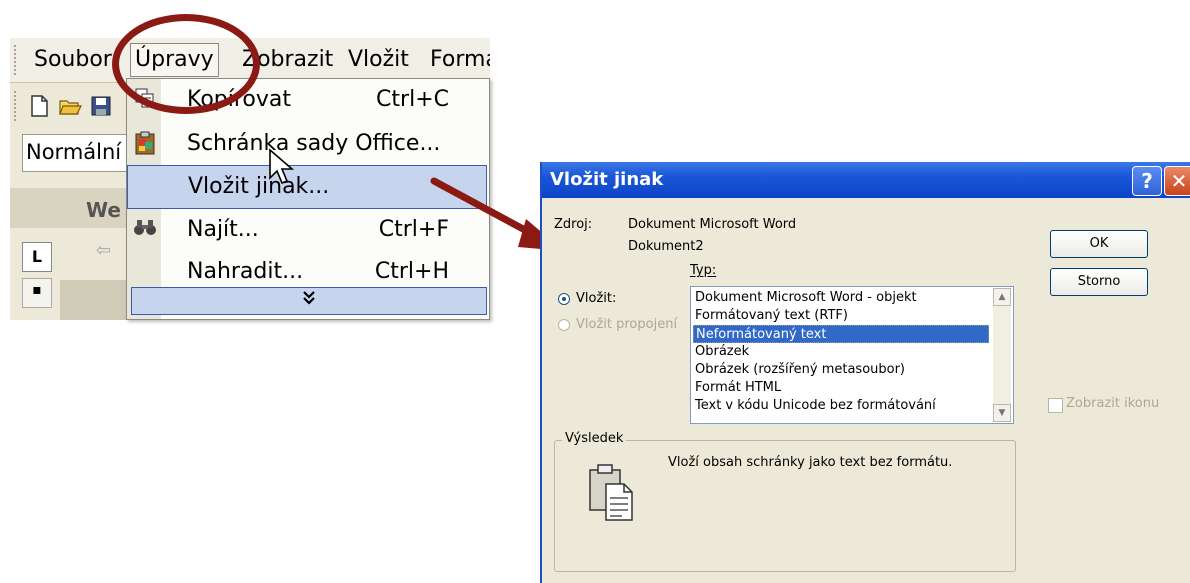  What do you see at coordinates (841, 334) in the screenshot?
I see `list-item-selected: Neformátovaný text` at bounding box center [841, 334].